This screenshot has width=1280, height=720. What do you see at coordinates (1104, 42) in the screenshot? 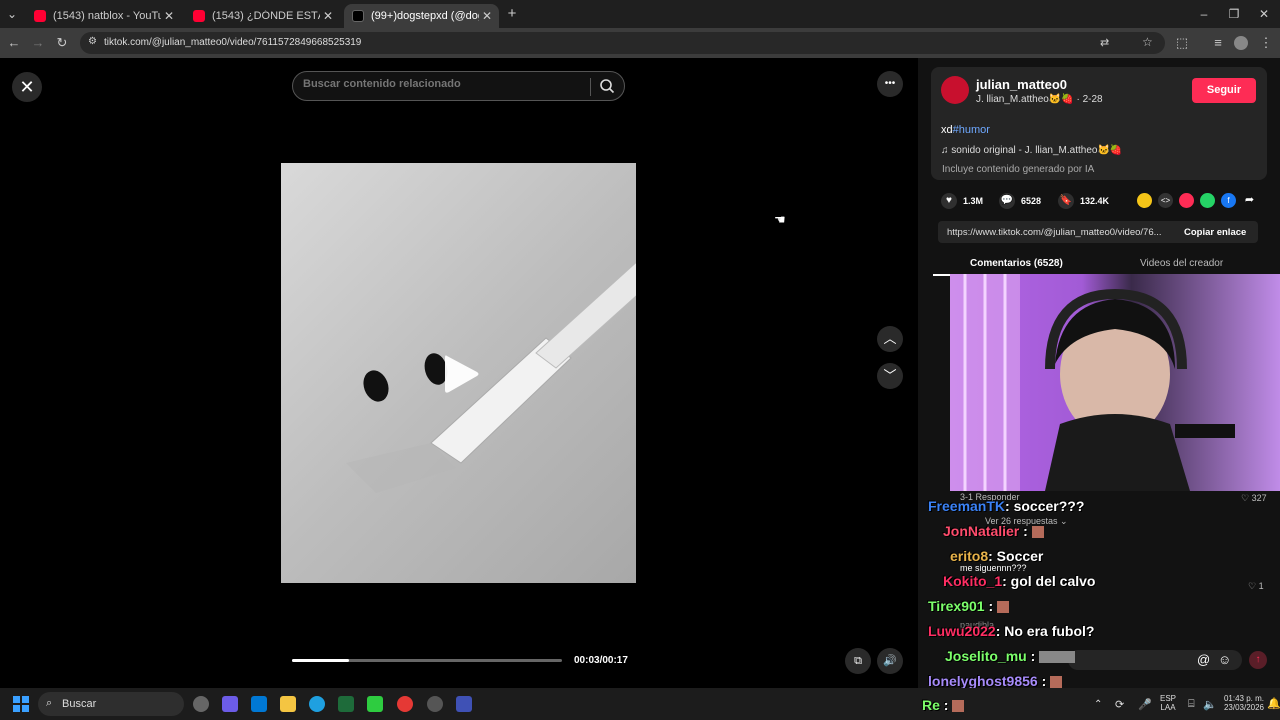
I see `translate-icon: ⇄` at bounding box center [1104, 42].